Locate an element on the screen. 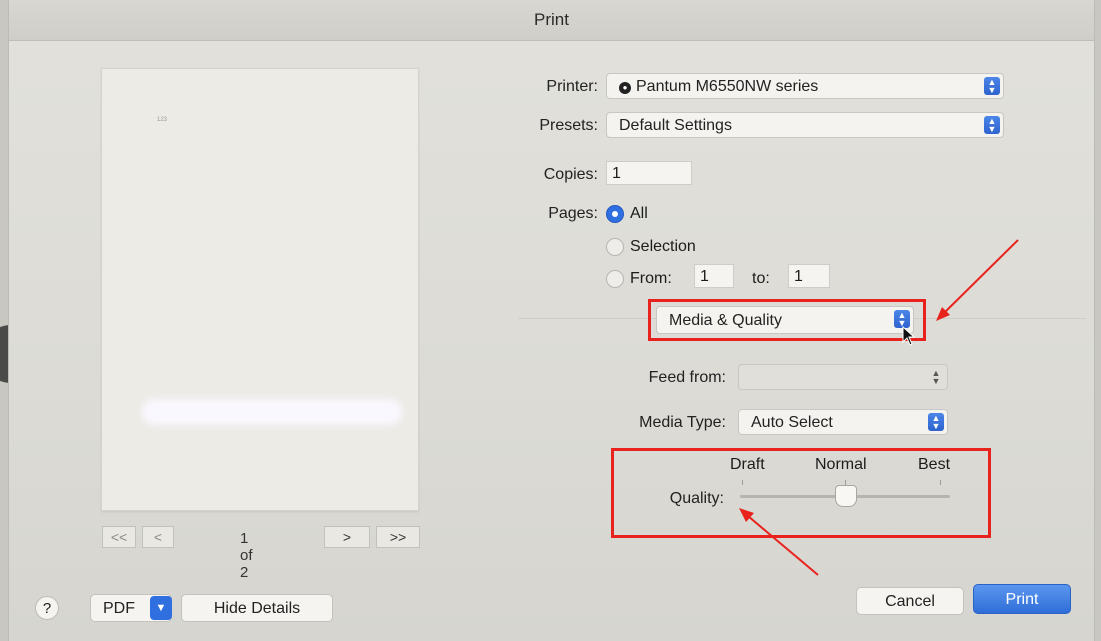  pdf-label: PDF is located at coordinates (119, 608).